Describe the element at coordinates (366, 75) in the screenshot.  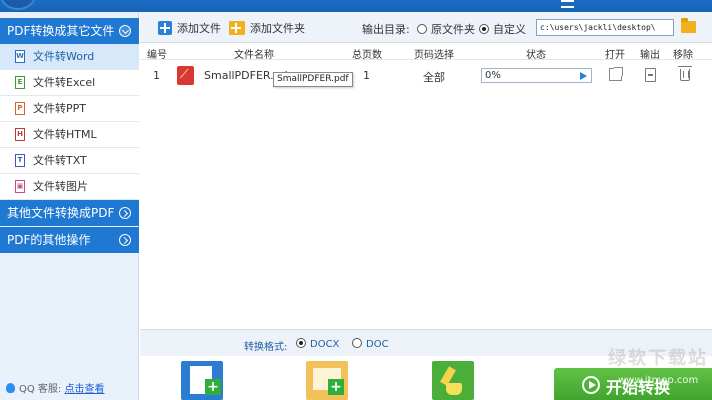
I see `row-pages: 1` at that location.